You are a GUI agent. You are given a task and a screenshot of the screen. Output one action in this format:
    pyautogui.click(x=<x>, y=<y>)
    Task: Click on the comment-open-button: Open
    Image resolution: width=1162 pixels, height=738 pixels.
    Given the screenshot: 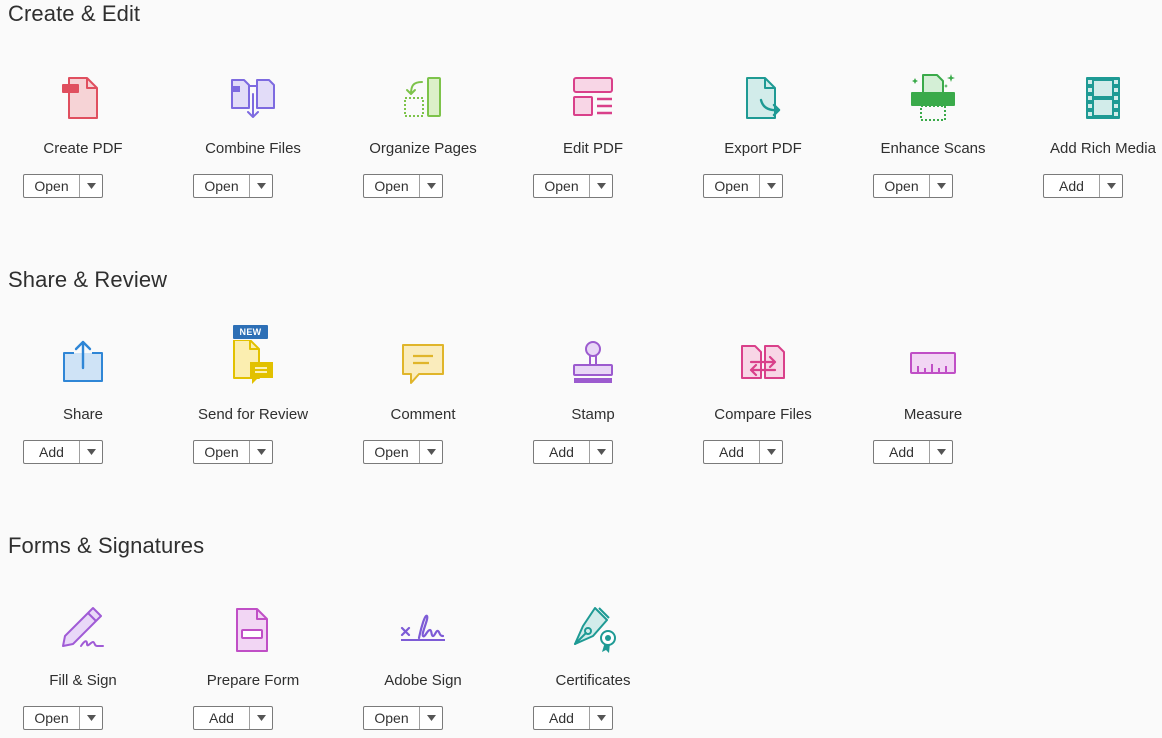 What is the action you would take?
    pyautogui.click(x=403, y=452)
    